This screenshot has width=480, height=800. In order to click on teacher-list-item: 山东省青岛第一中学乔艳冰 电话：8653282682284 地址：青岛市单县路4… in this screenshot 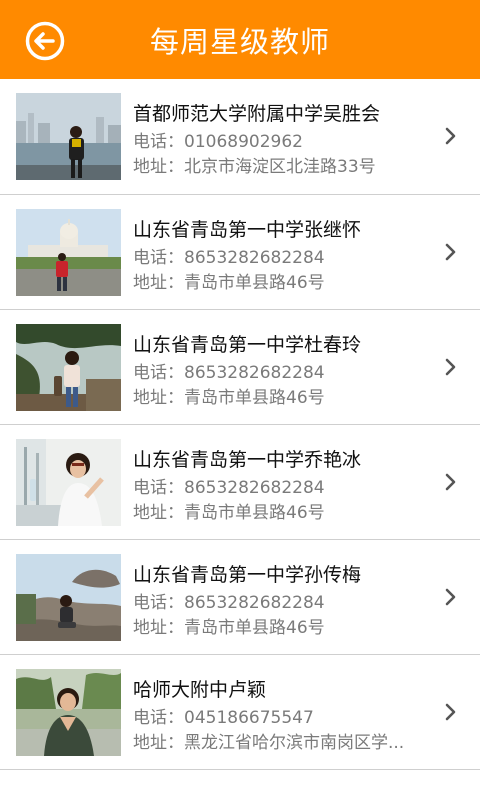, I will do `click(240, 482)`.